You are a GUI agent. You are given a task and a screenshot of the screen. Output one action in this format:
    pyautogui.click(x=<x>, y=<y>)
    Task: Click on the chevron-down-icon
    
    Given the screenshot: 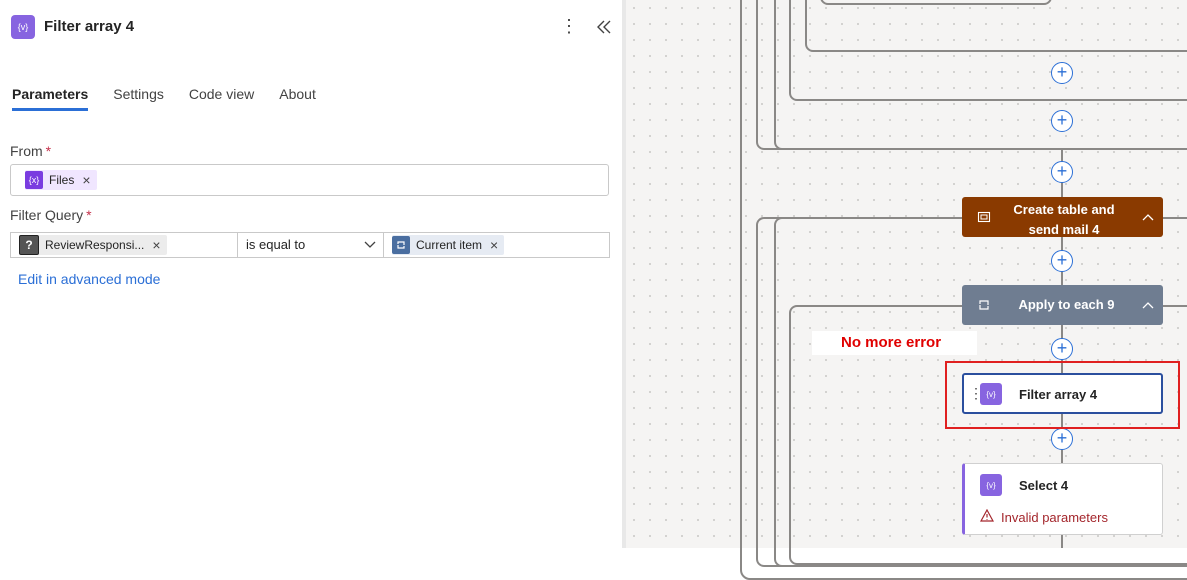 What is the action you would take?
    pyautogui.click(x=370, y=244)
    